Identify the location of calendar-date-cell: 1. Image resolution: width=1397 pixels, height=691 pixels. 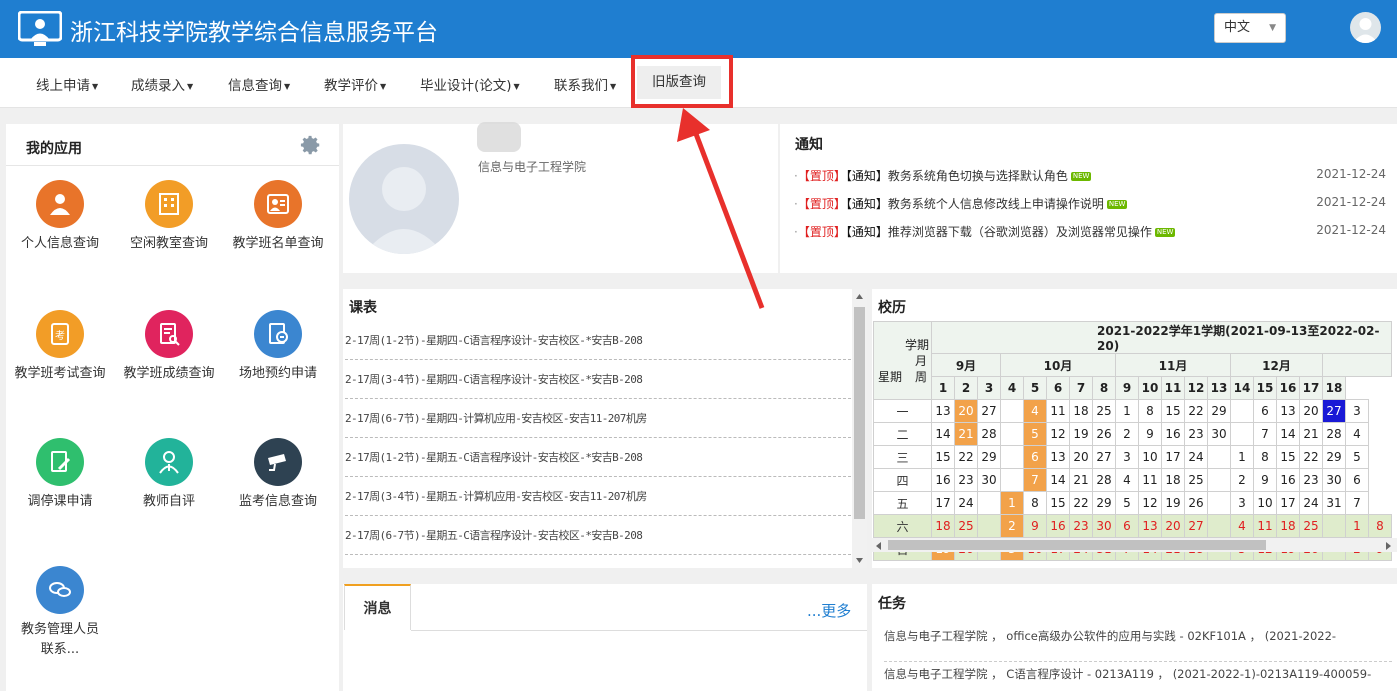
(1242, 457).